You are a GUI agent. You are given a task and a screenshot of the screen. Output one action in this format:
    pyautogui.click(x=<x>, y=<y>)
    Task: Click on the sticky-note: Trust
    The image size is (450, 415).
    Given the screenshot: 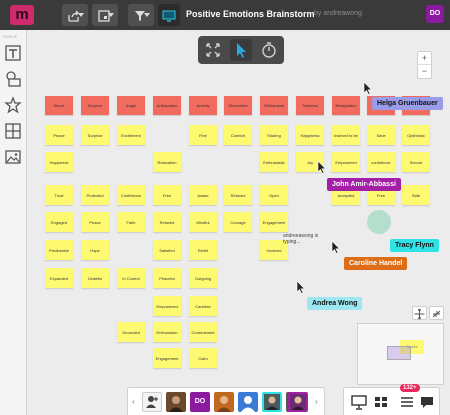 What is the action you would take?
    pyautogui.click(x=59, y=195)
    